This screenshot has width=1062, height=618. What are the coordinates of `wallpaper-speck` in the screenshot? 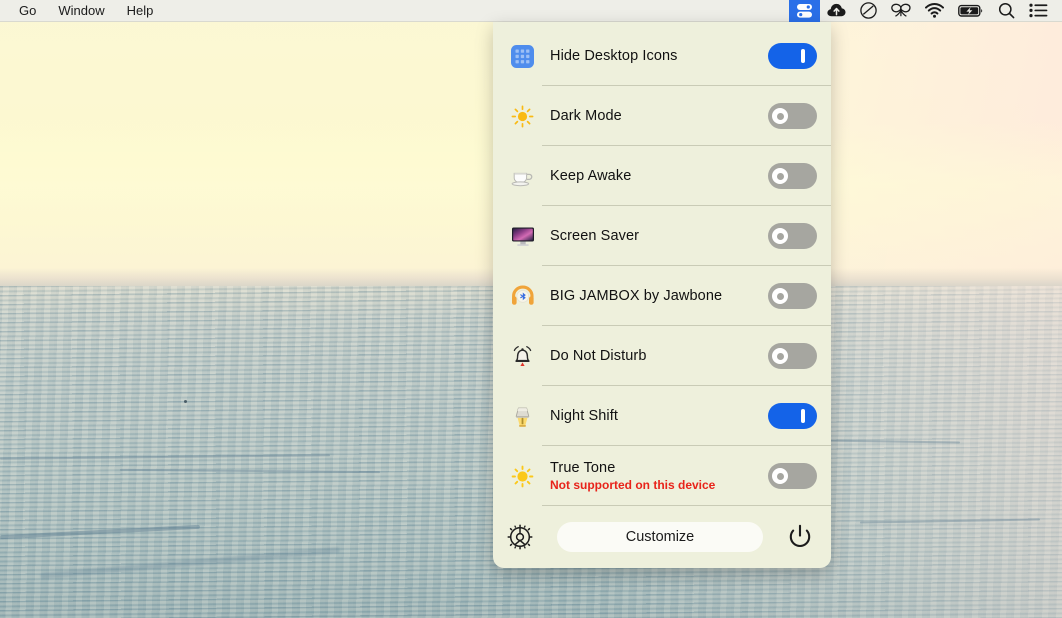 It's located at (185, 401).